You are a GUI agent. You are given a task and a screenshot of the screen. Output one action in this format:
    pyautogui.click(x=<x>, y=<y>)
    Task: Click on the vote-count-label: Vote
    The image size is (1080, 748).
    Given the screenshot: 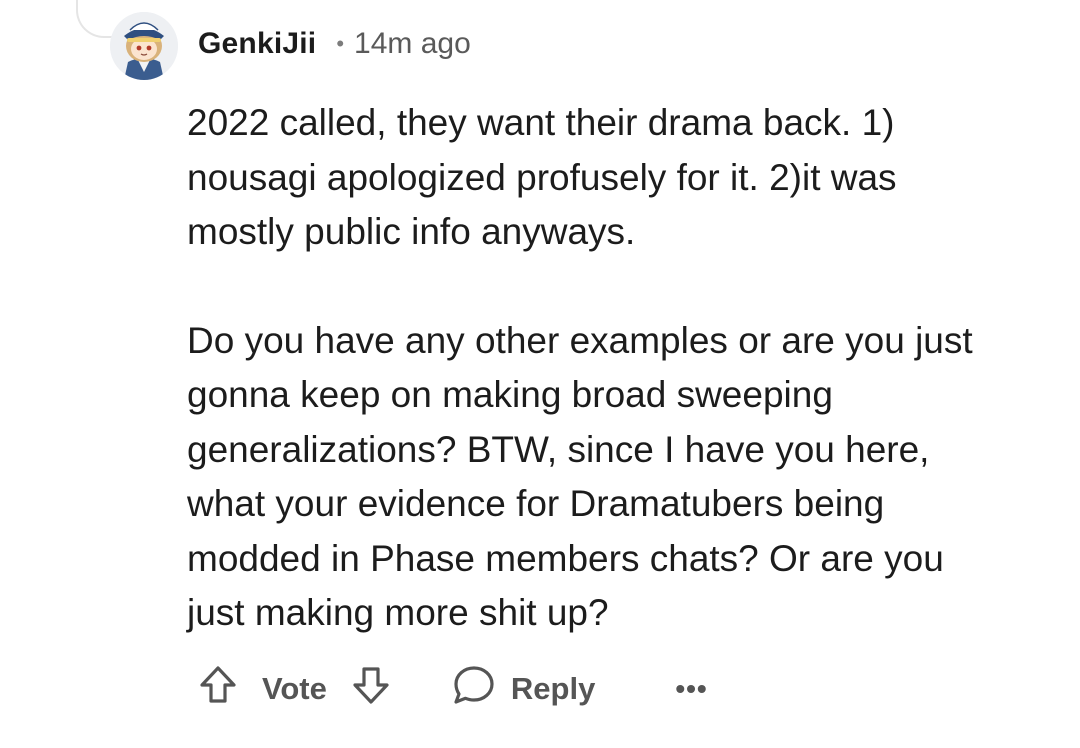 What is the action you would take?
    pyautogui.click(x=294, y=688)
    